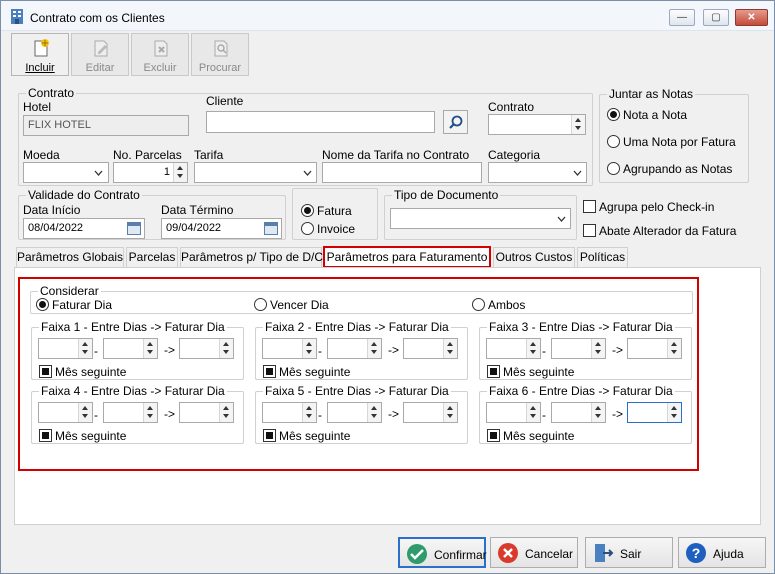 The width and height of the screenshot is (775, 574). Describe the element at coordinates (537, 124) in the screenshot. I see `contrato-spin` at that location.